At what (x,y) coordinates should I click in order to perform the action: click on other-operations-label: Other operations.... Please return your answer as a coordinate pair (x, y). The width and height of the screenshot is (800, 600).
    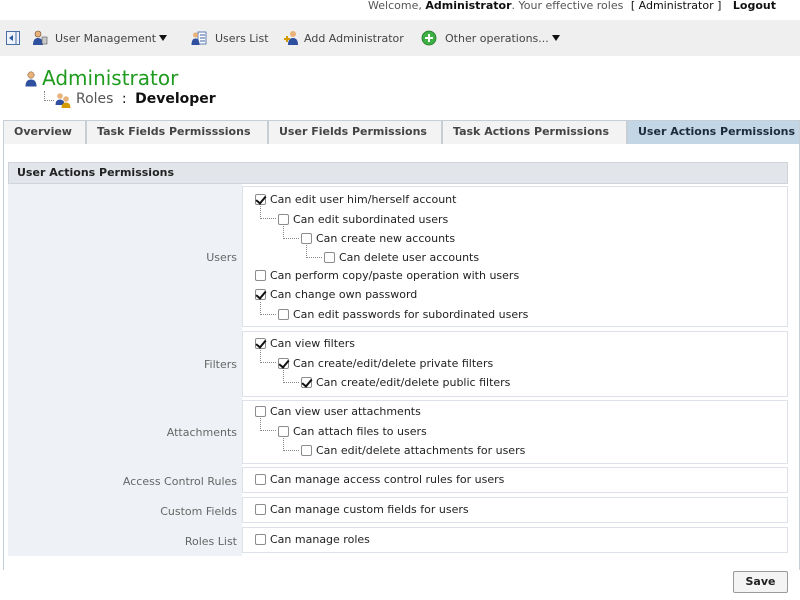
    Looking at the image, I should click on (497, 38).